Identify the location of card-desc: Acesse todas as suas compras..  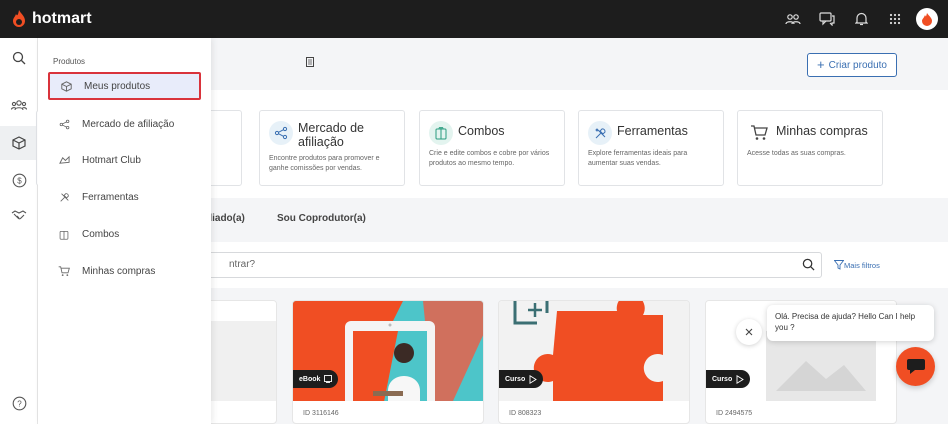
(796, 153).